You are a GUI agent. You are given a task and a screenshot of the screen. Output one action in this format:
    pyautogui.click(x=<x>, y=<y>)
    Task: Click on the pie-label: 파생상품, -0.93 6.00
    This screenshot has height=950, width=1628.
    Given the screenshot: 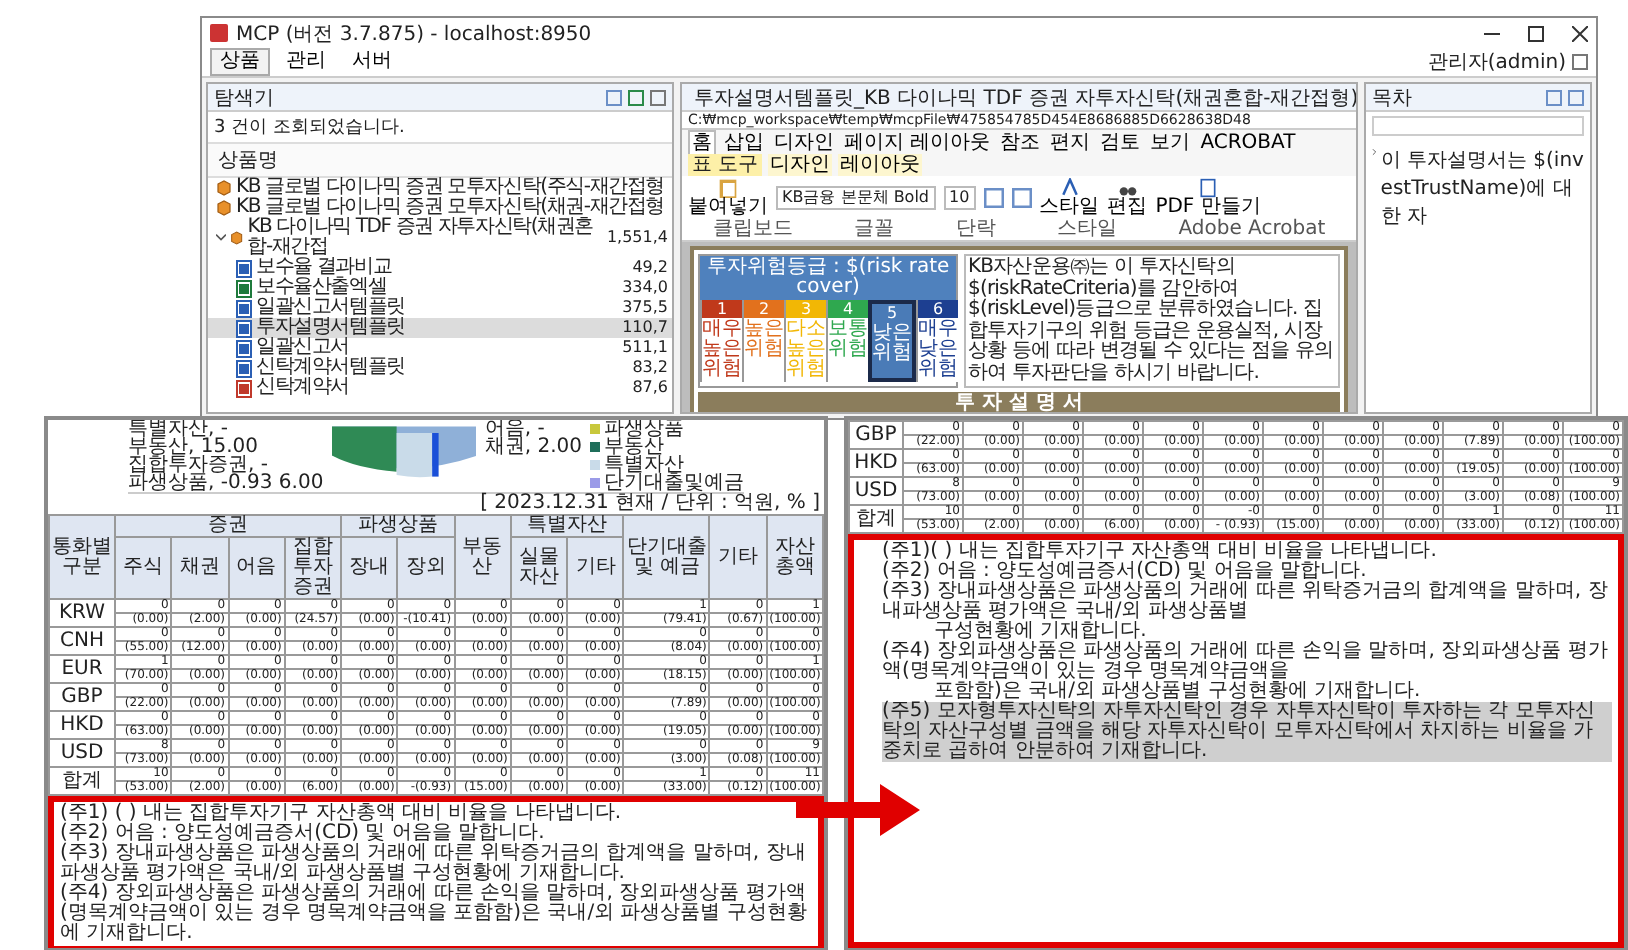 What is the action you would take?
    pyautogui.click(x=226, y=483)
    